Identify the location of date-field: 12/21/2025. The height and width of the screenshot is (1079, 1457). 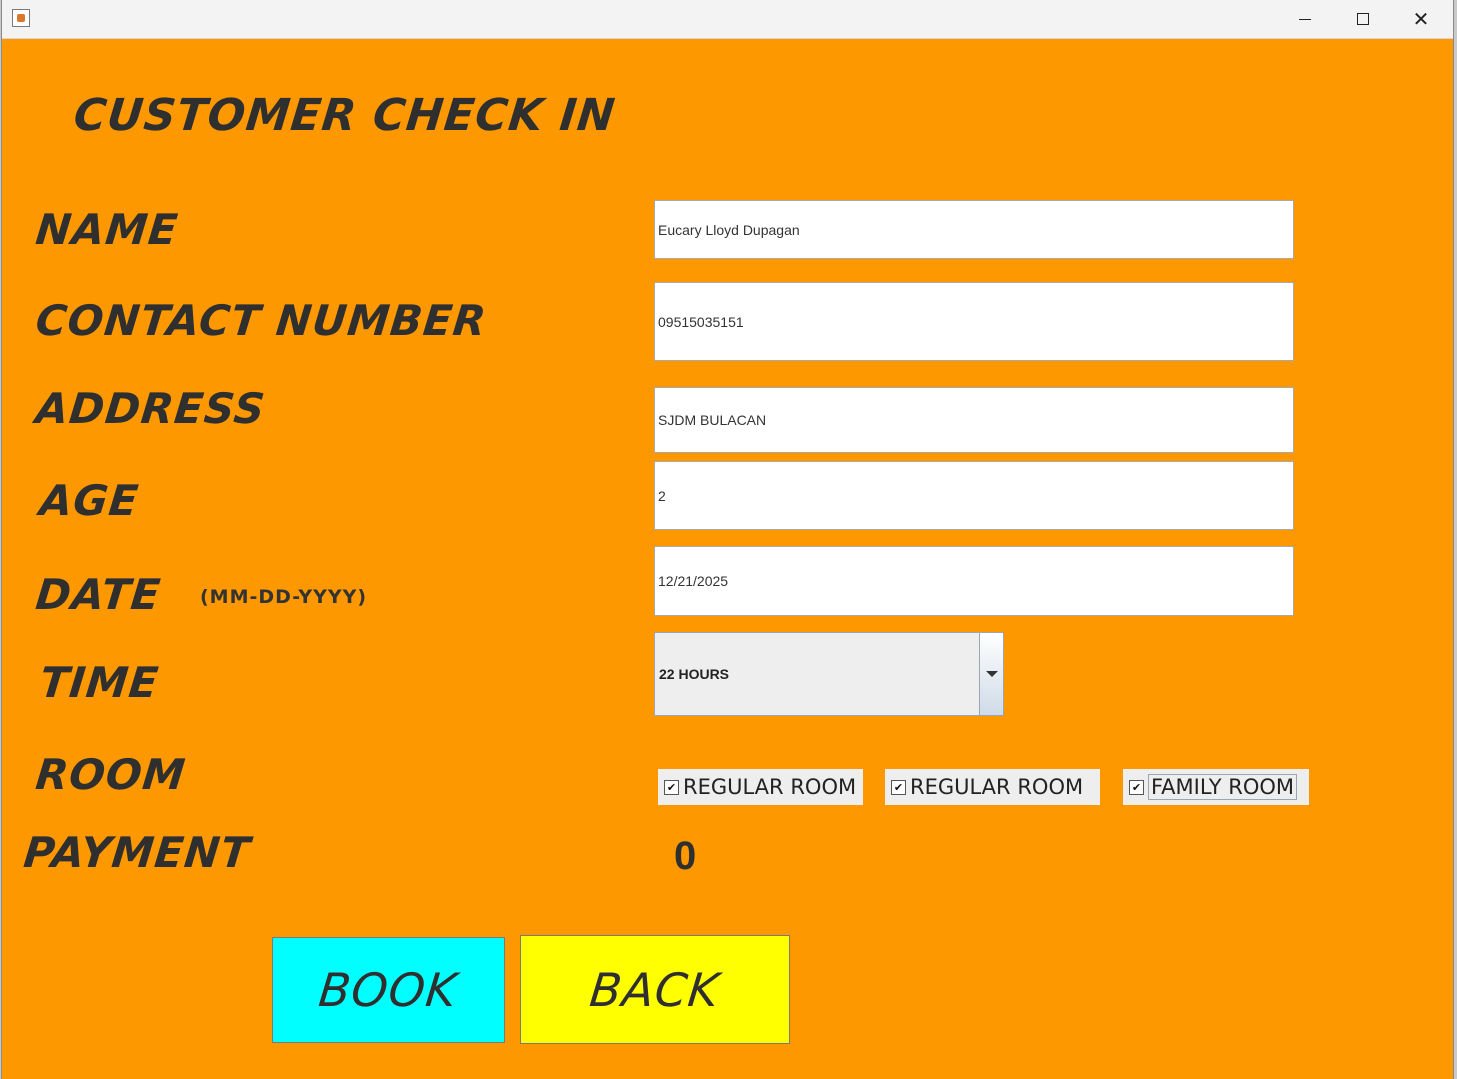
(974, 581).